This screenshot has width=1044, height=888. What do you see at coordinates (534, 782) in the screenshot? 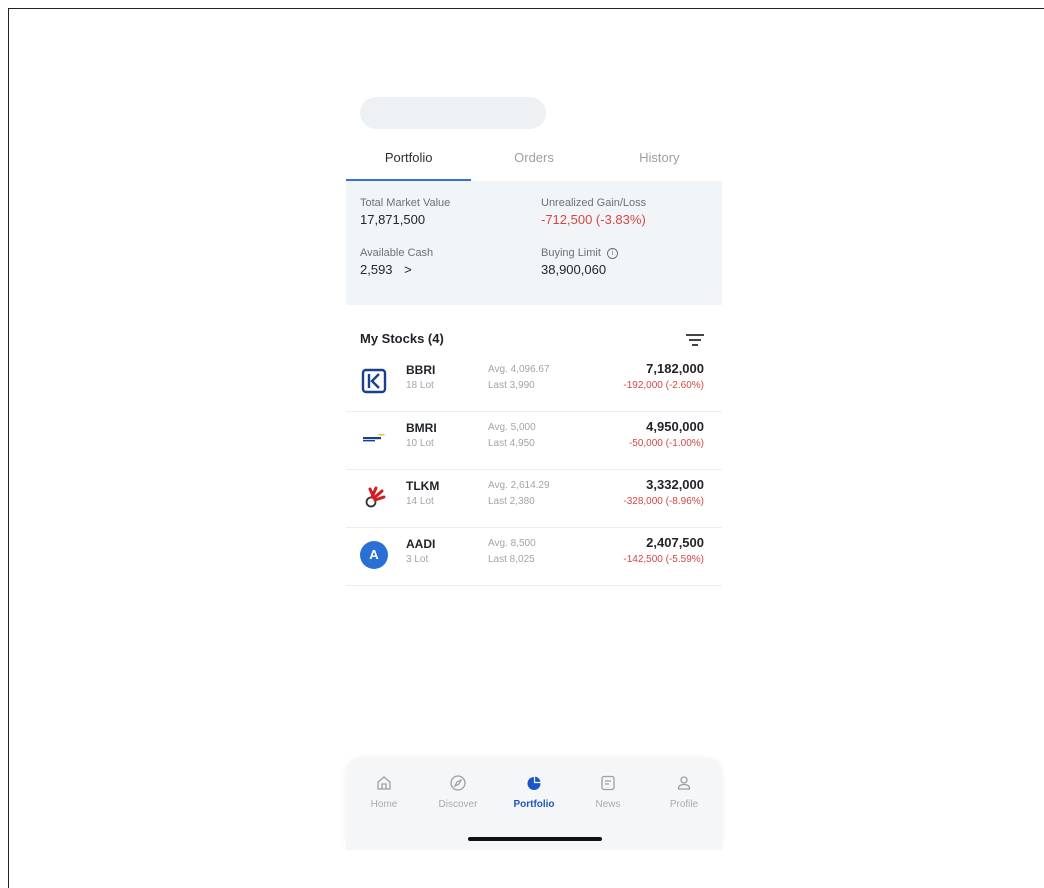
I see `pie-chart-icon` at bounding box center [534, 782].